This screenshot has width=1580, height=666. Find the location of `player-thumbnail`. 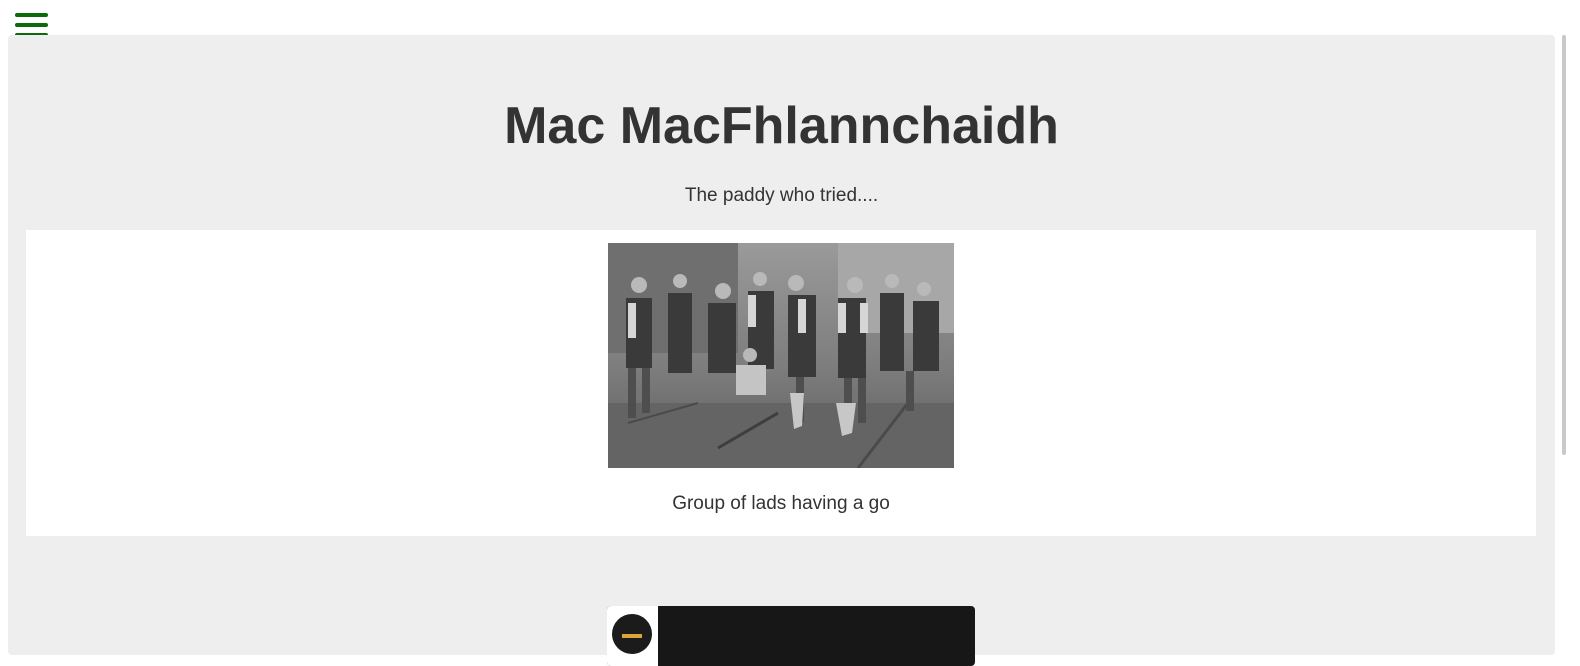

player-thumbnail is located at coordinates (632, 636).